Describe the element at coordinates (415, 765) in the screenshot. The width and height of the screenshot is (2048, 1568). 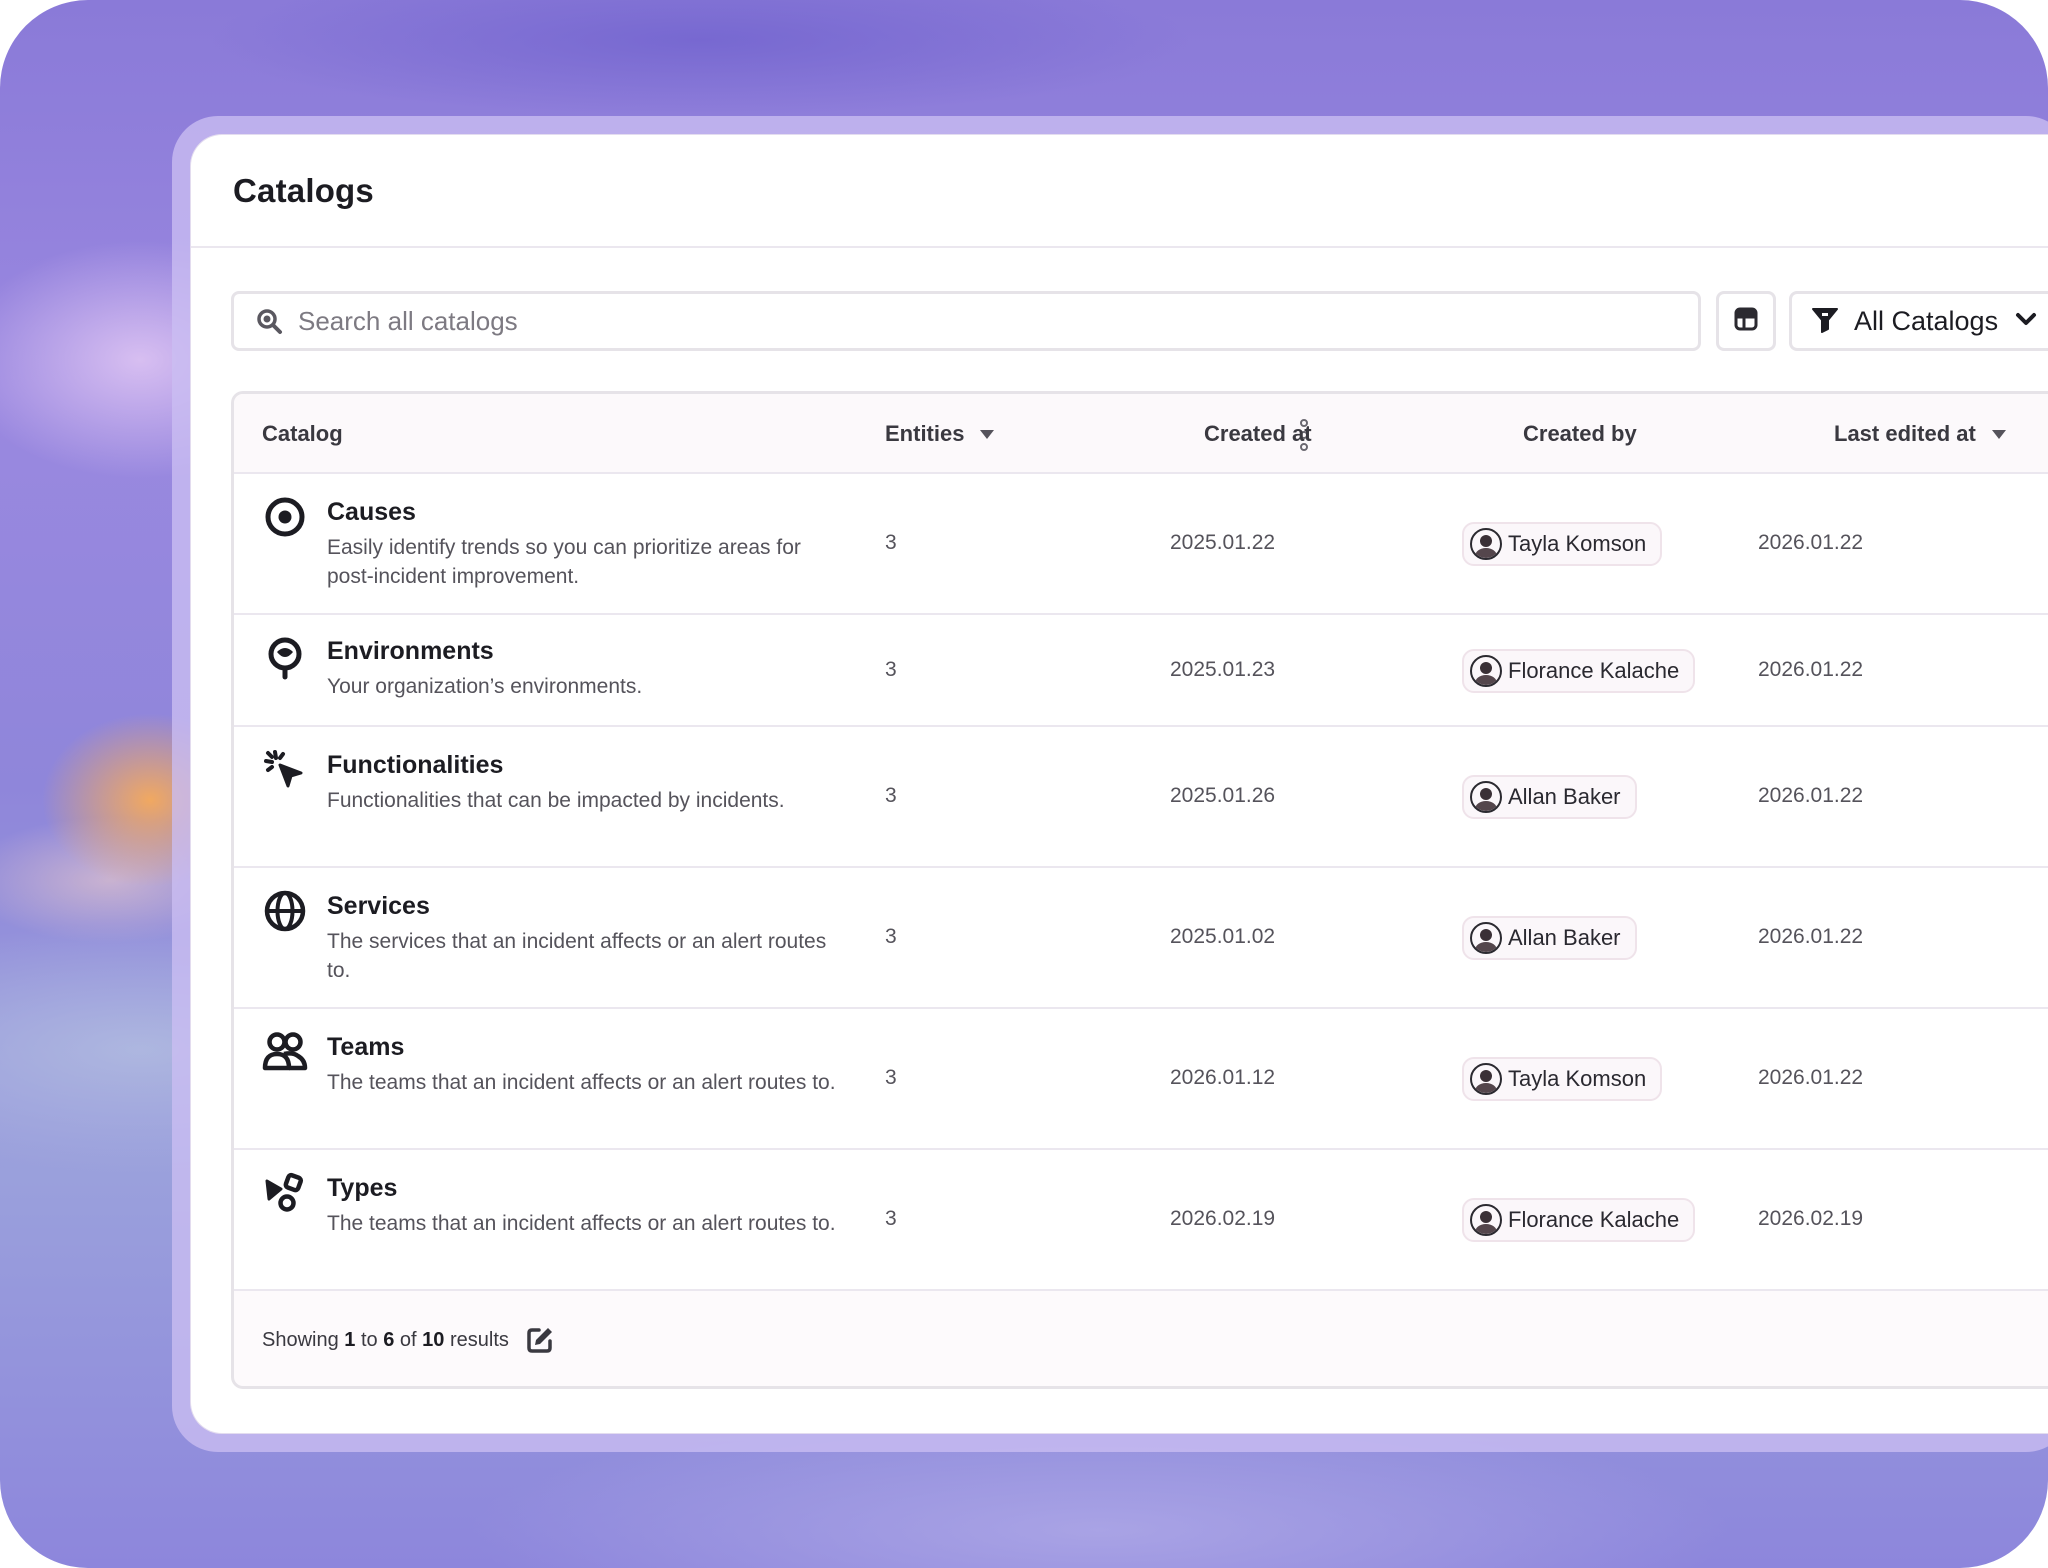
I see `catalog-name: Functionalities` at that location.